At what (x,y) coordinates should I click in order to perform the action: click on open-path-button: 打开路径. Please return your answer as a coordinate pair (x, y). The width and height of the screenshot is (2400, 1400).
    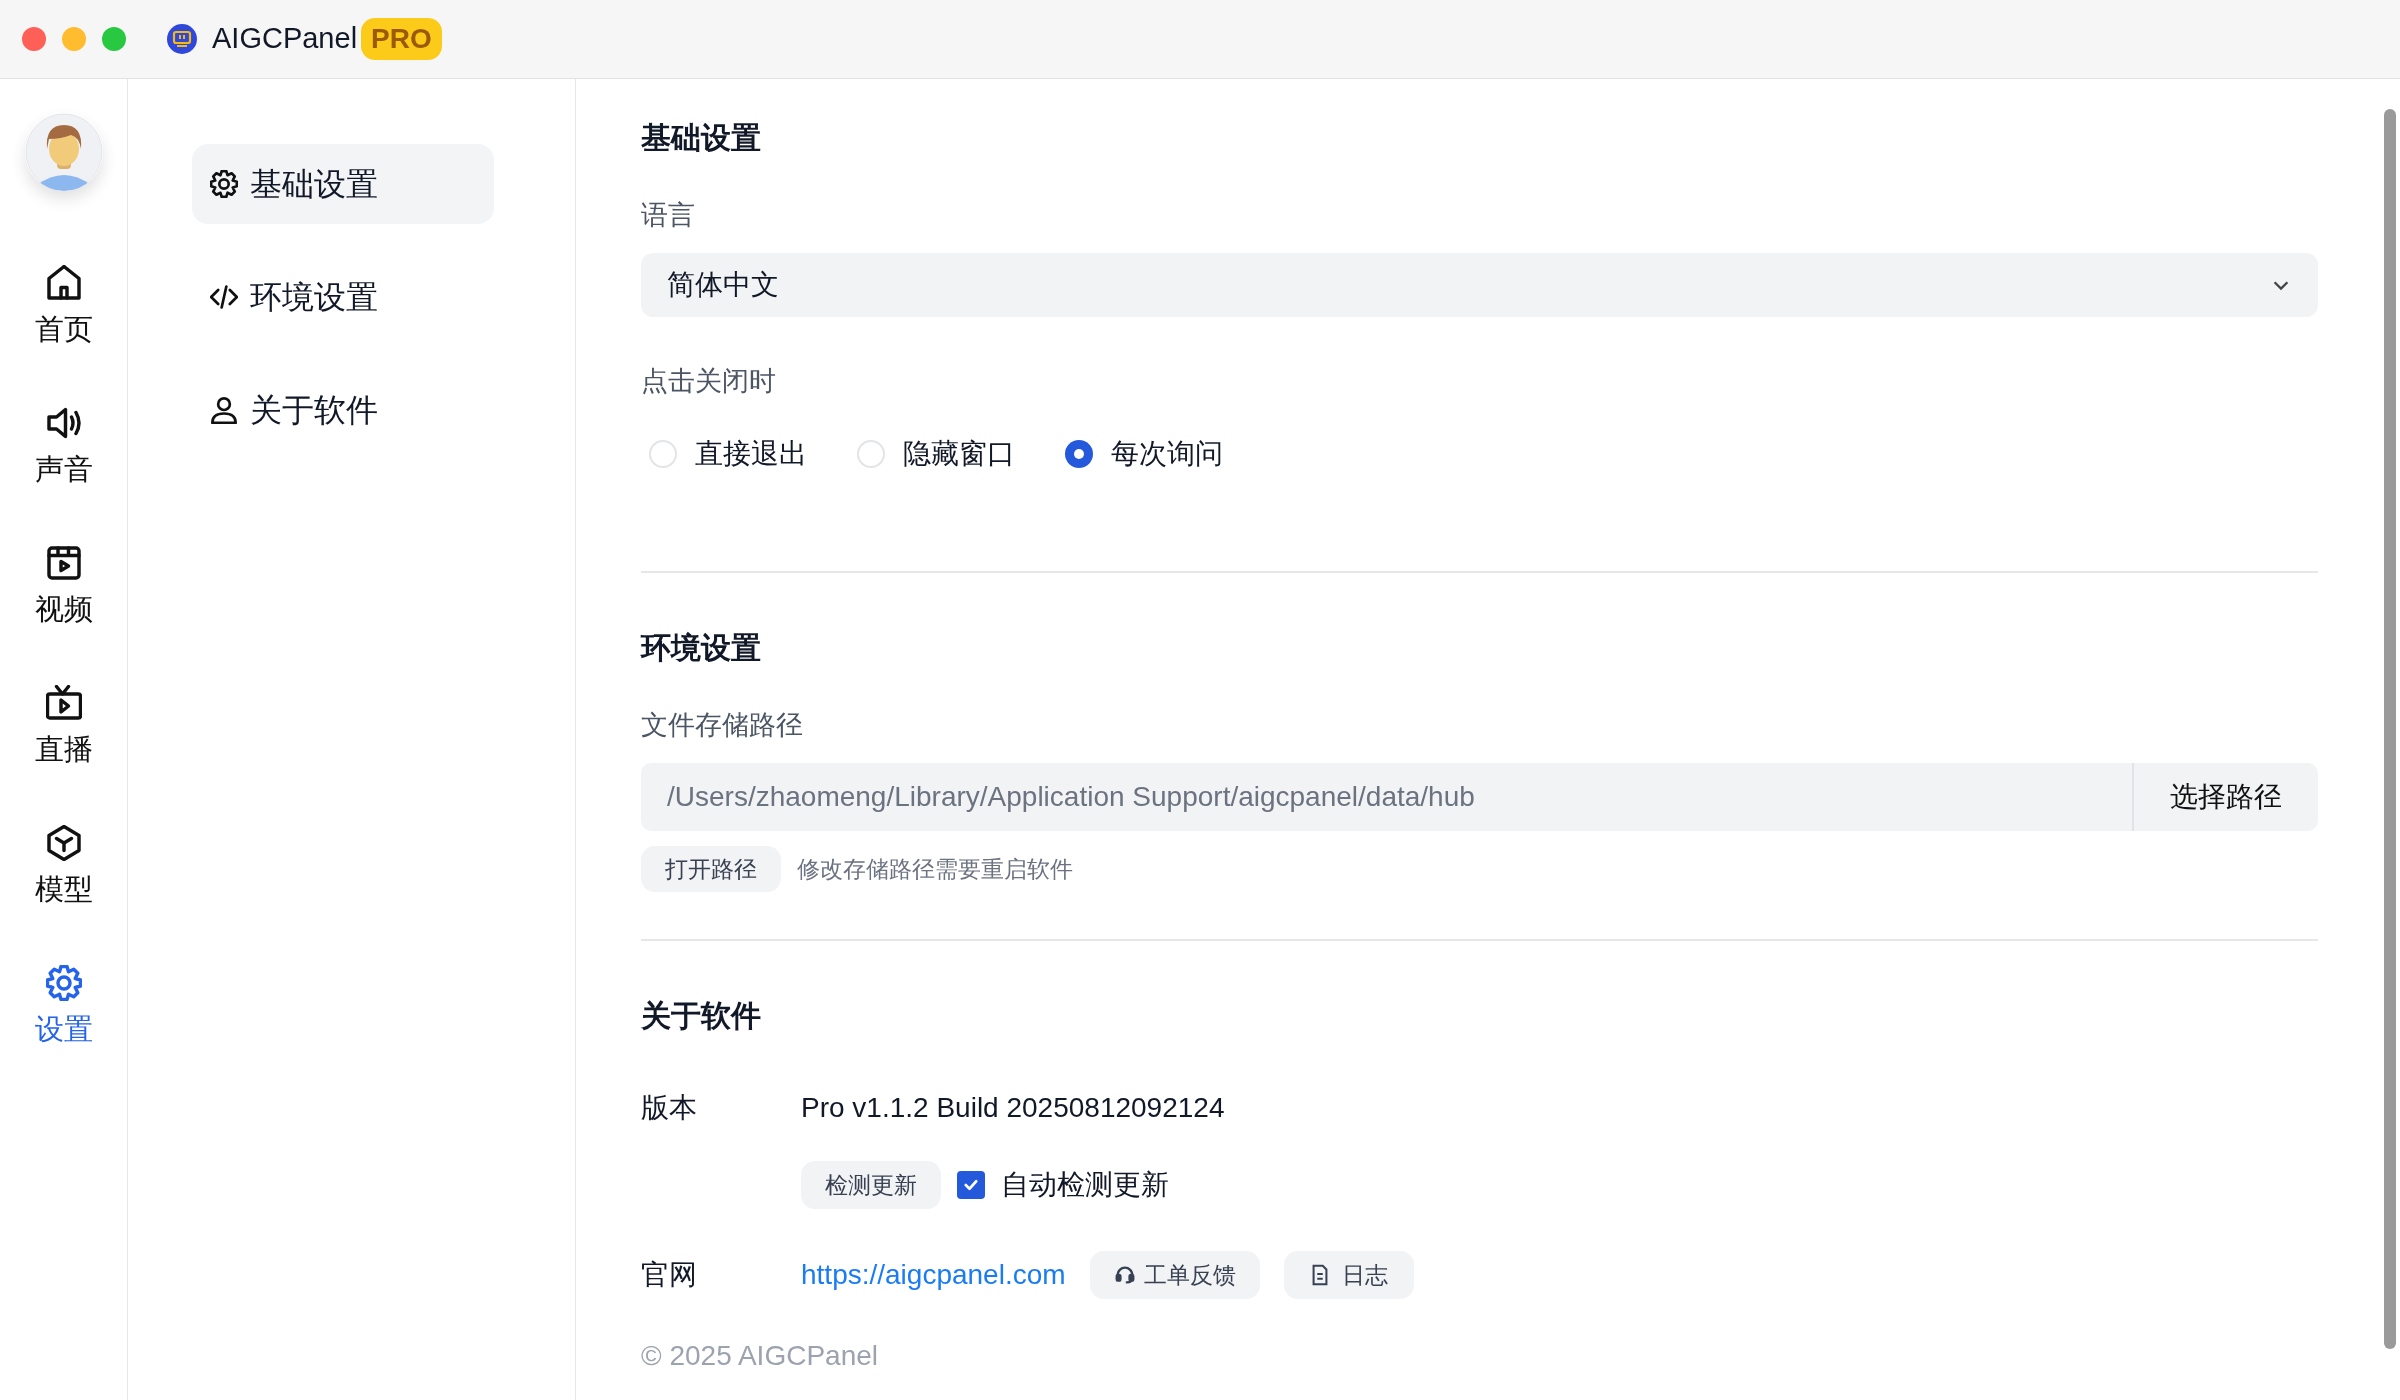
    Looking at the image, I should click on (711, 869).